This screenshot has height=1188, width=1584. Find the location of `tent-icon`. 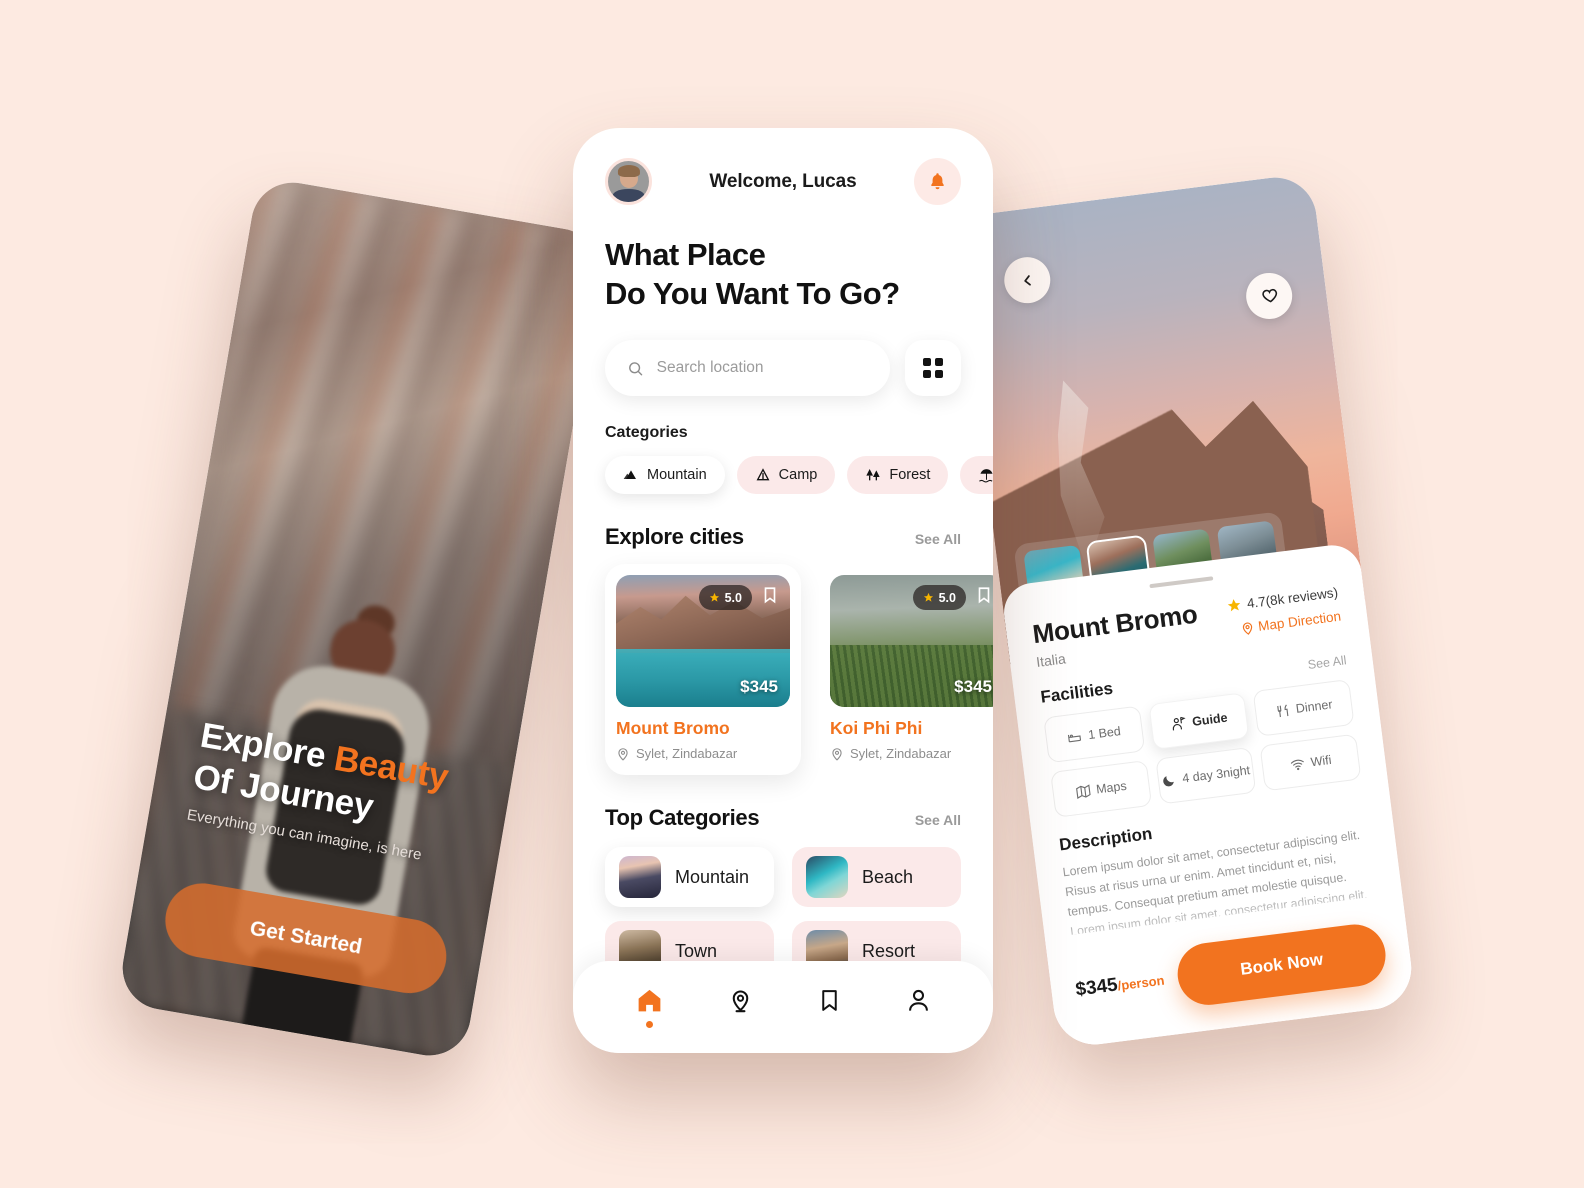

tent-icon is located at coordinates (763, 474).